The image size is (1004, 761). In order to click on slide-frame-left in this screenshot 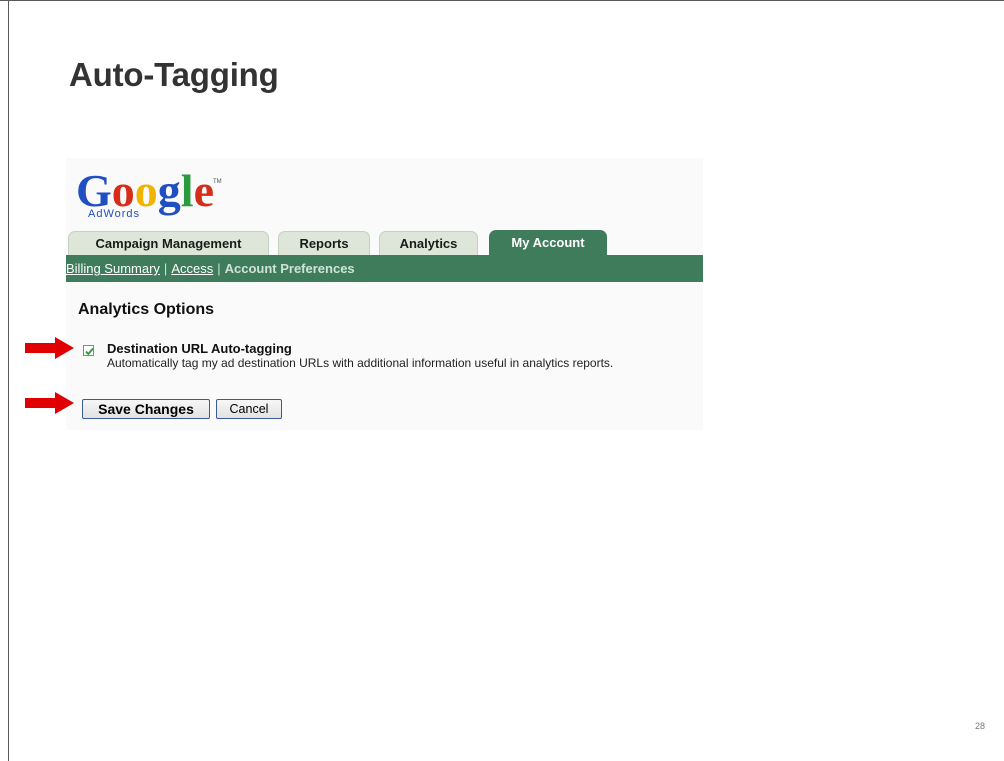, I will do `click(8, 380)`.